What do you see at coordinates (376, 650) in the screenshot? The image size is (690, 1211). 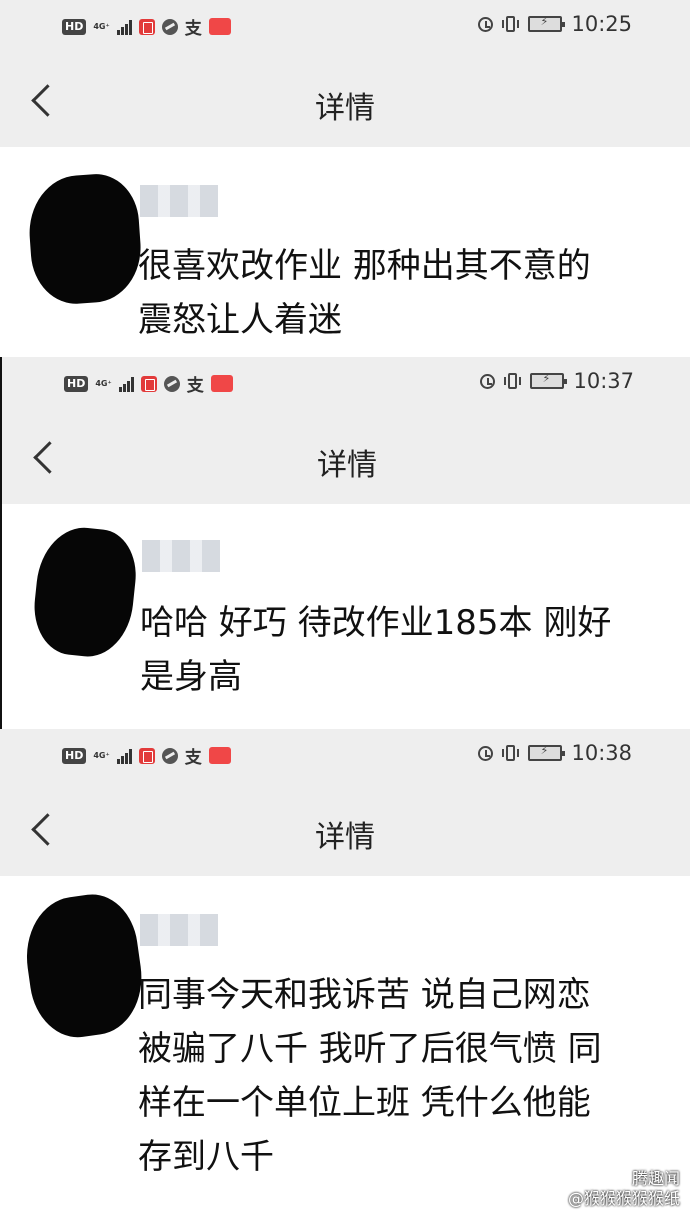 I see `message-text: 哈哈 好巧 待改作业185本 刚好 是身高` at bounding box center [376, 650].